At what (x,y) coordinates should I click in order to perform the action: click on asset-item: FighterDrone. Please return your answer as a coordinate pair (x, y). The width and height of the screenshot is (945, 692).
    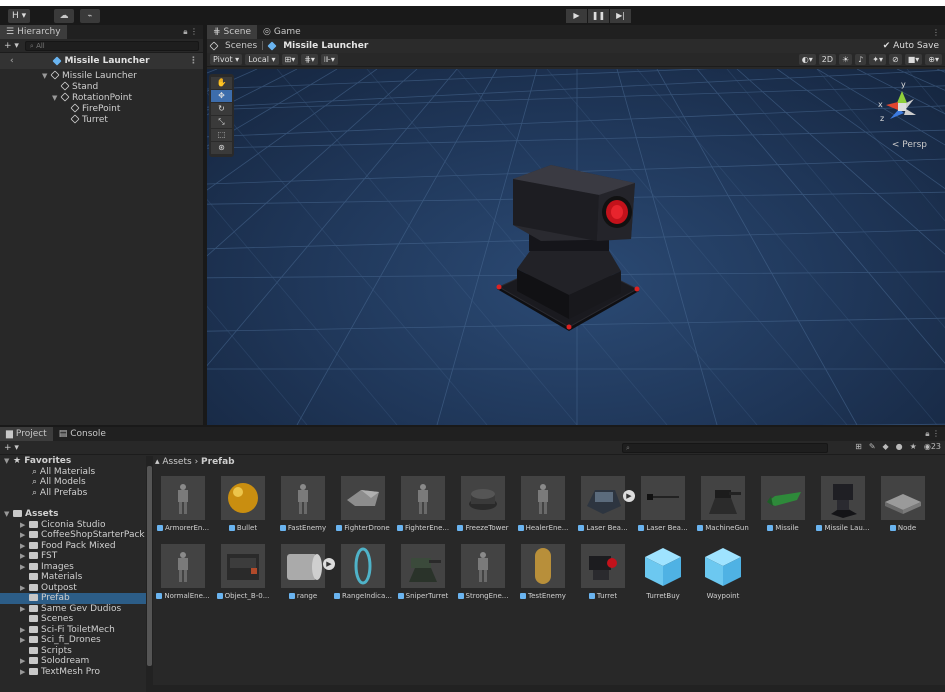
    Looking at the image, I should click on (363, 504).